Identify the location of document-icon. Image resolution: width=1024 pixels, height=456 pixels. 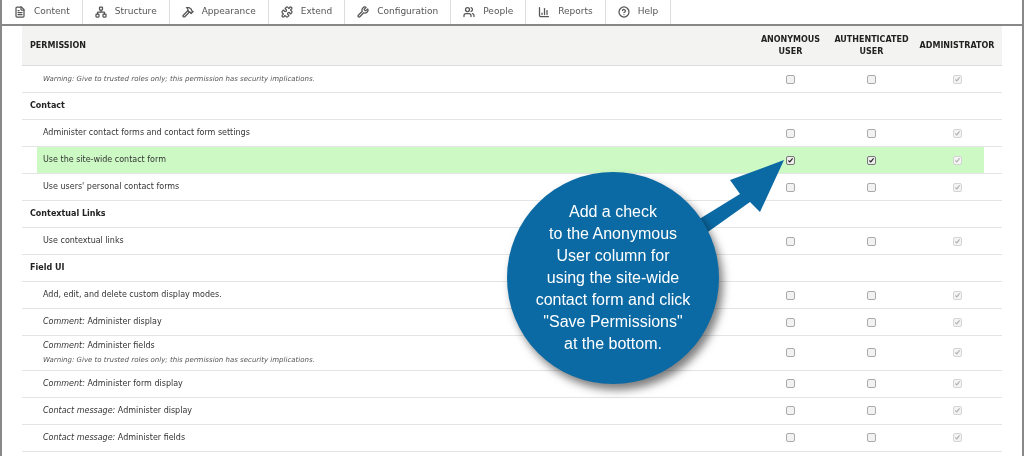
(20, 12).